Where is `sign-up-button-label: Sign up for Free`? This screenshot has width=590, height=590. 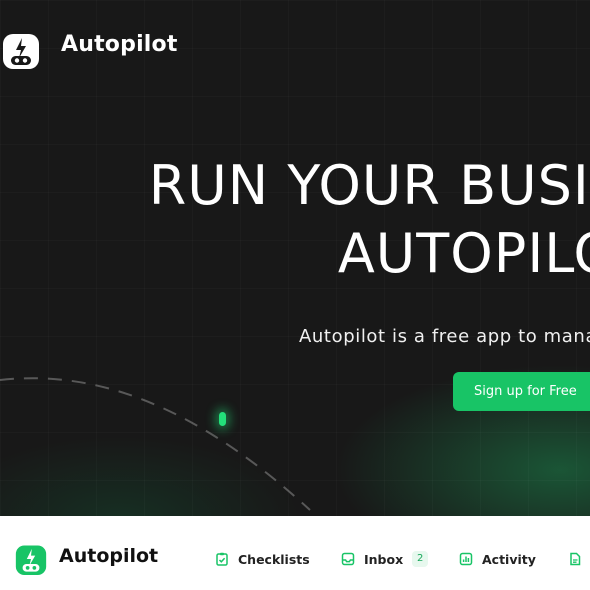
sign-up-button-label: Sign up for Free is located at coordinates (525, 391).